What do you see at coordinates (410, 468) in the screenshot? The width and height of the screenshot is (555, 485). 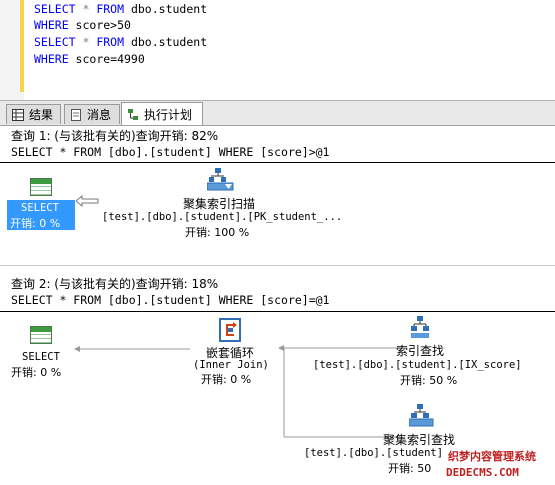 I see `cseek-node-cost: 开销: 50` at bounding box center [410, 468].